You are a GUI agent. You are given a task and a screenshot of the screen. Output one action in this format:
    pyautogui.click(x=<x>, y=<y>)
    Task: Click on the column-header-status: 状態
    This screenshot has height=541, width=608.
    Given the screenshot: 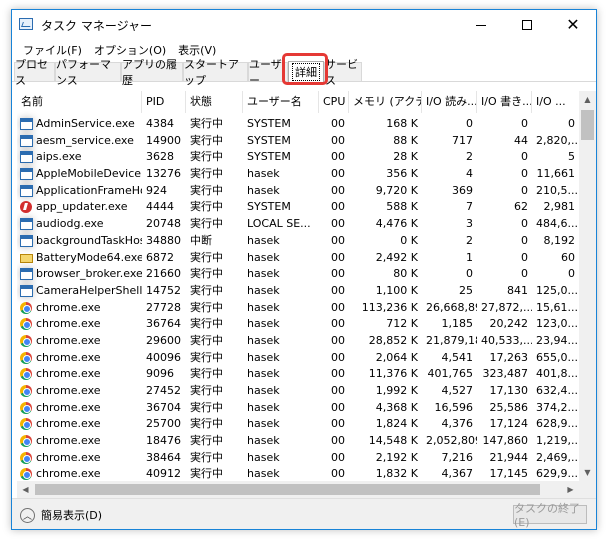 What is the action you would take?
    pyautogui.click(x=214, y=102)
    